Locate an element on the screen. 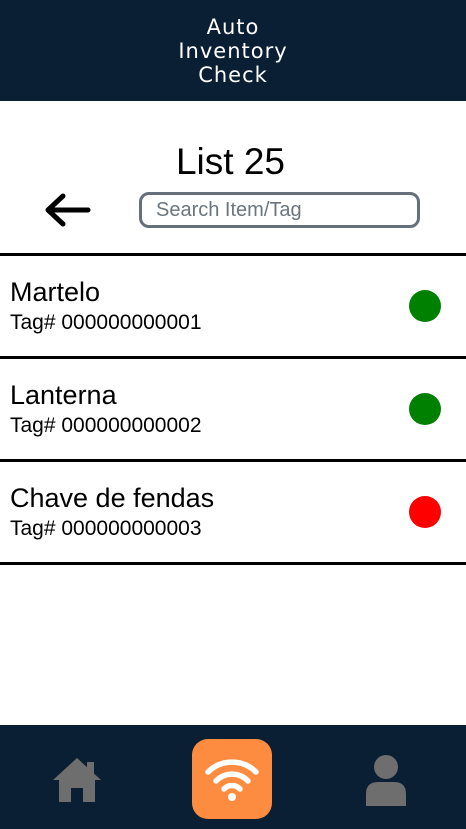 The height and width of the screenshot is (829, 466). user-icon is located at coordinates (386, 780).